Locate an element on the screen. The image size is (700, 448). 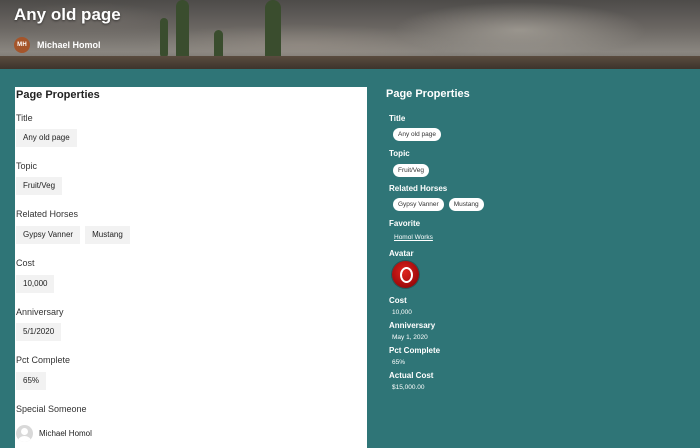
property-label-favorite: Favorite is located at coordinates (405, 223).